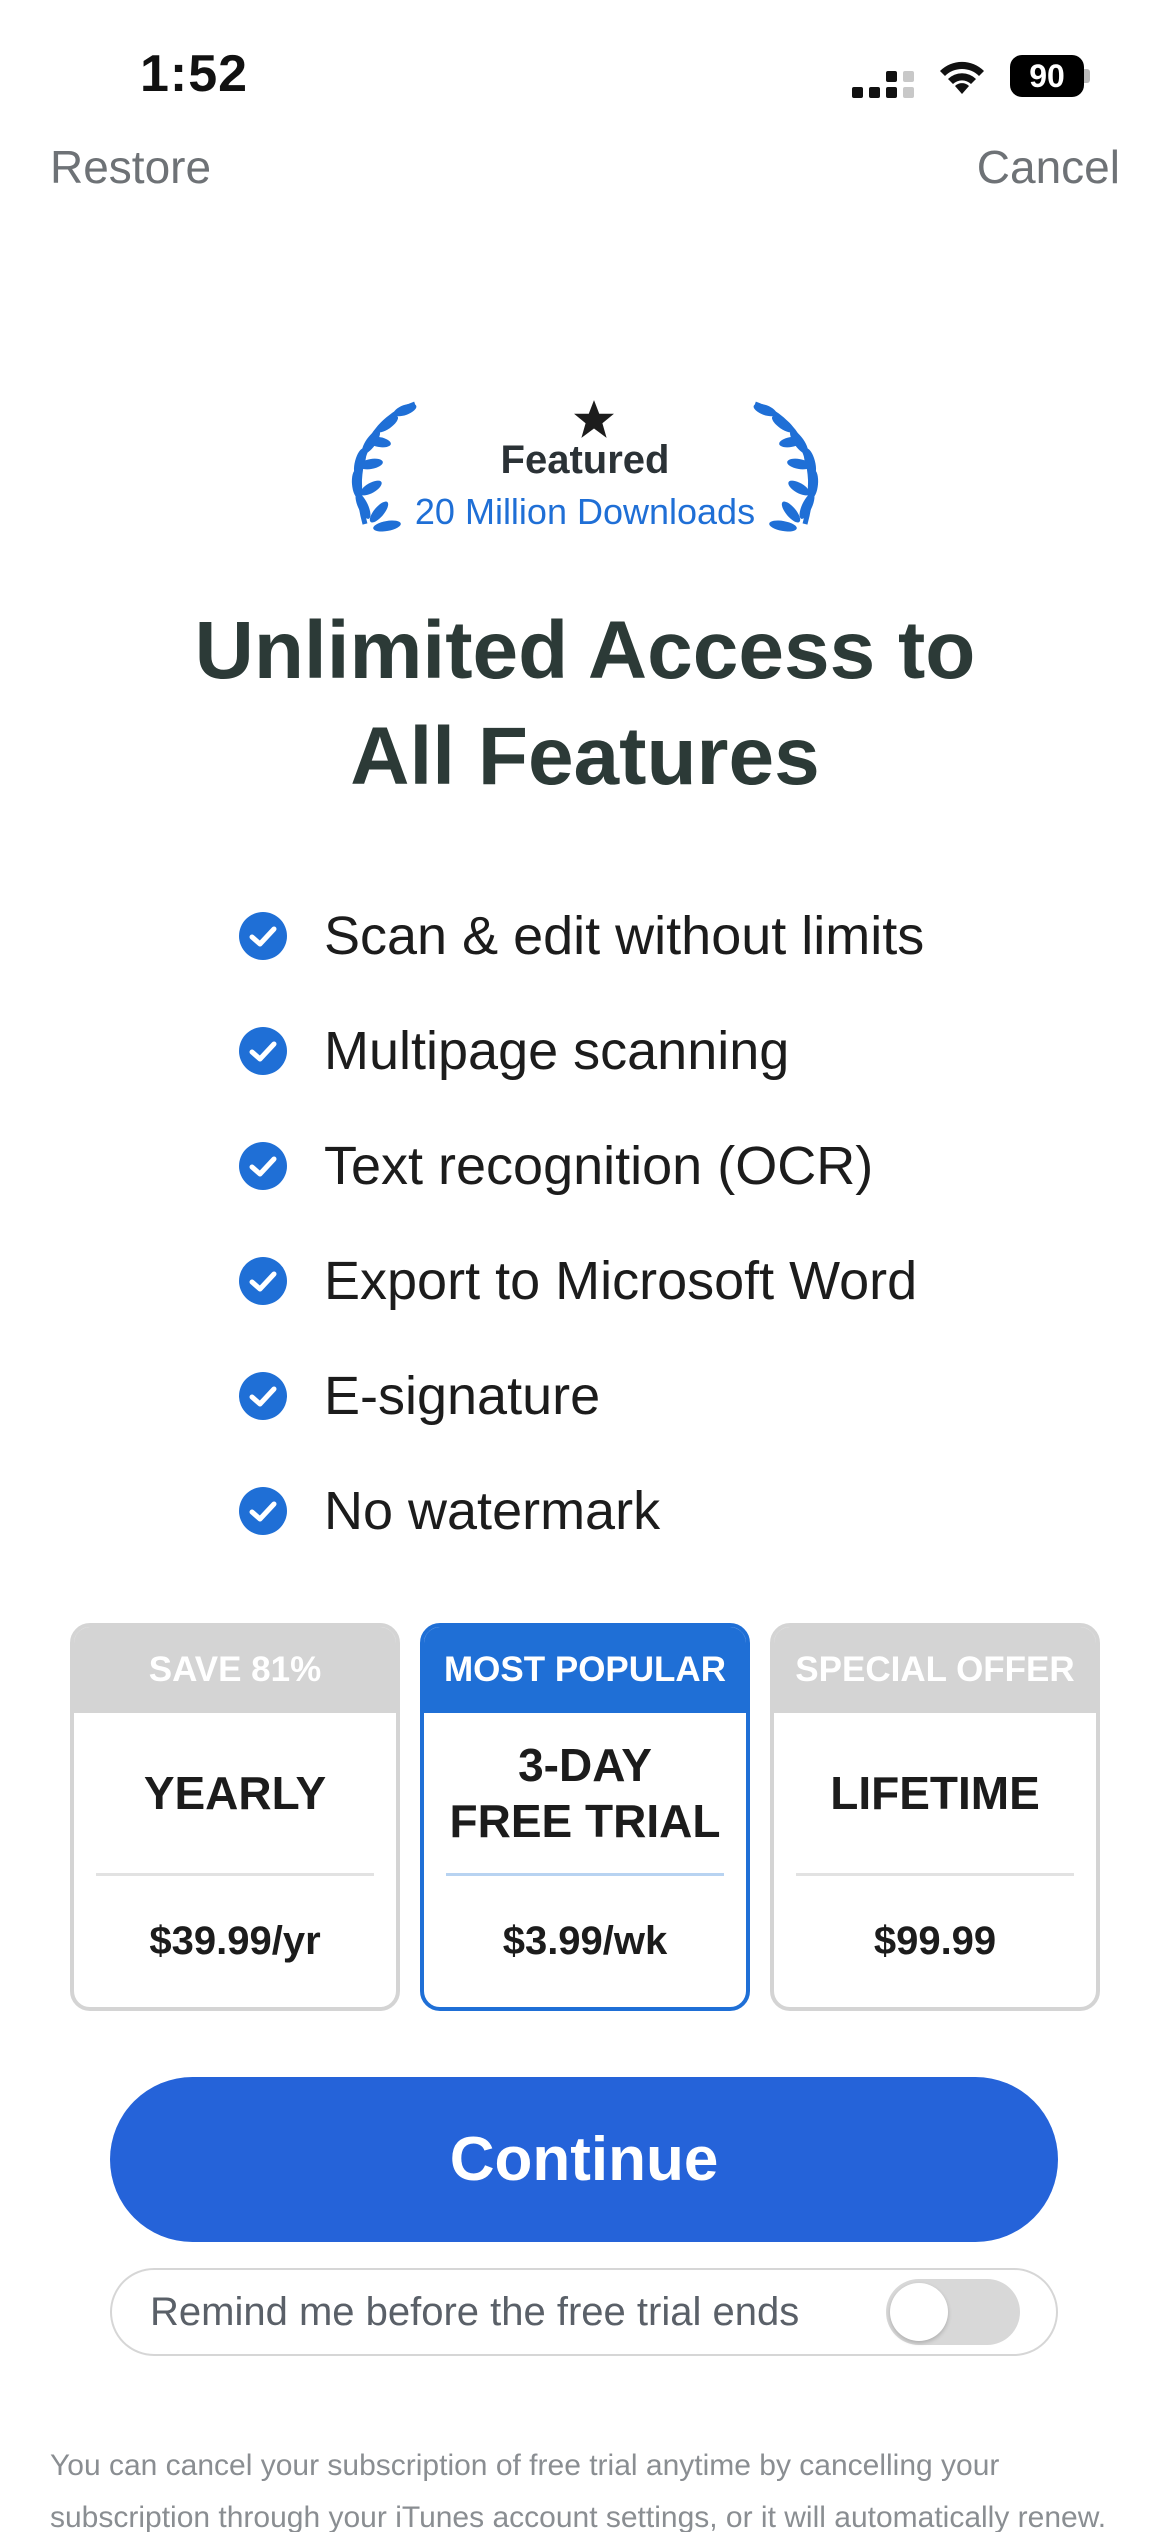 This screenshot has height=2532, width=1170. I want to click on battery-icon: 90, so click(1050, 76).